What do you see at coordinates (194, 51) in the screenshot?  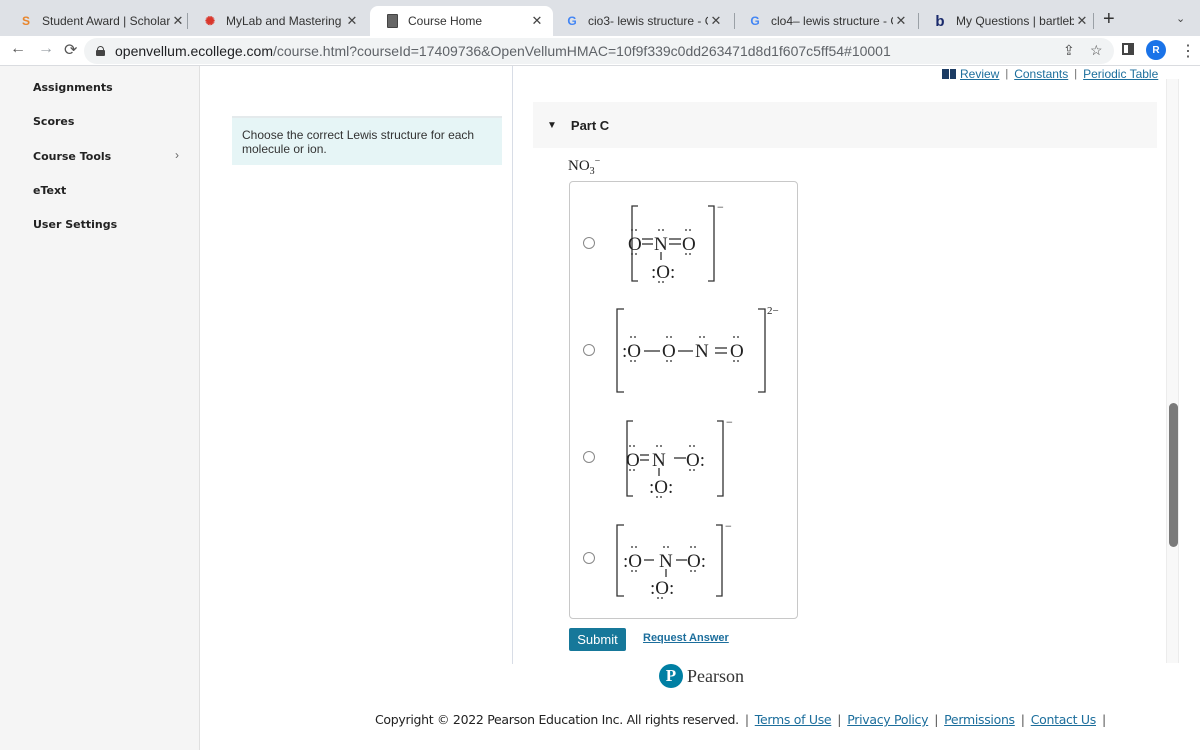 I see `url-host: openvellum.ecollege.com` at bounding box center [194, 51].